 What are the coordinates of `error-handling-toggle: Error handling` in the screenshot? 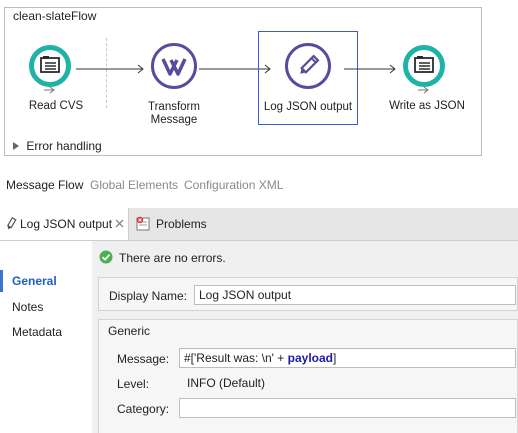 It's located at (57, 145).